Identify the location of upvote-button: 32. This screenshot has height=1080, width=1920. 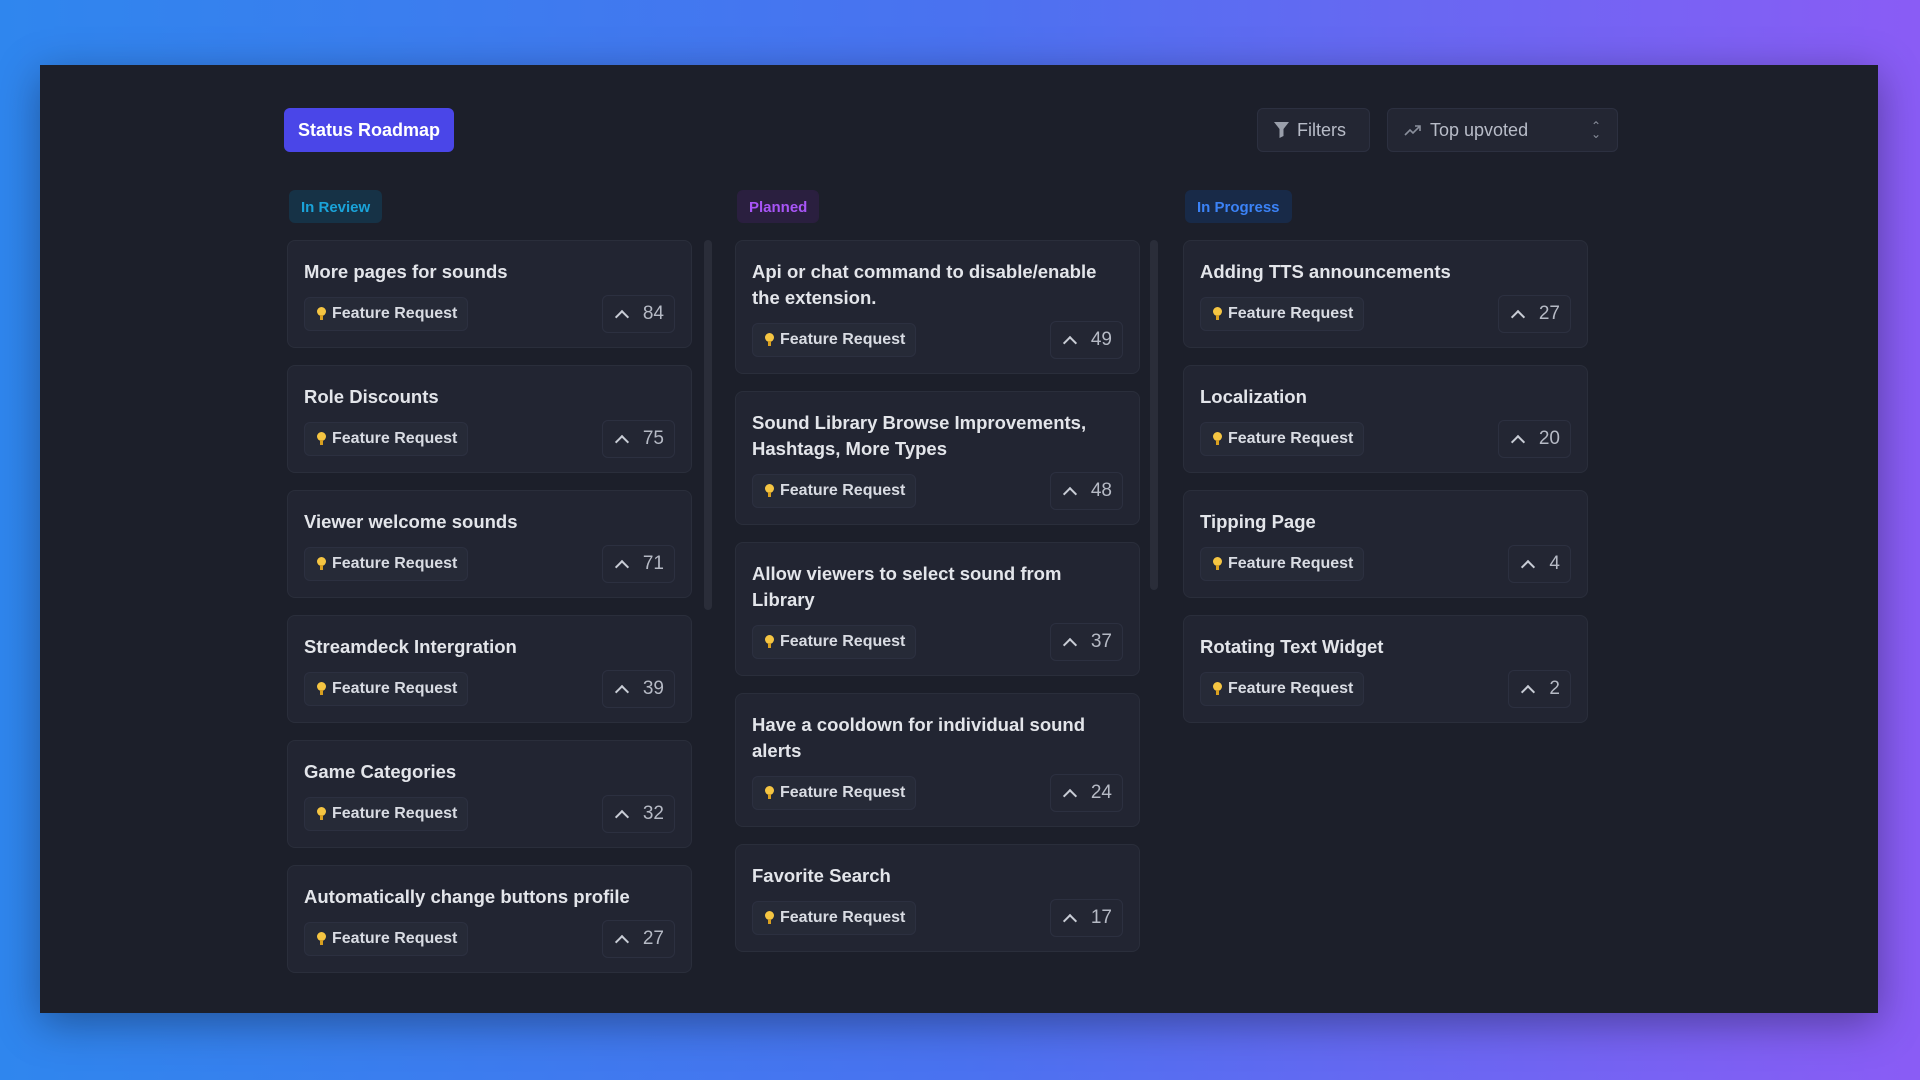
(638, 814).